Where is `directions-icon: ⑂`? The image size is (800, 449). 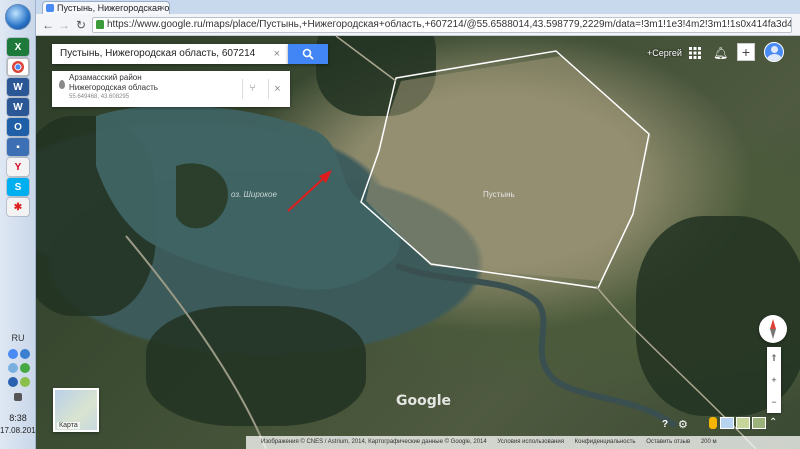
directions-icon: ⑂ is located at coordinates (252, 89).